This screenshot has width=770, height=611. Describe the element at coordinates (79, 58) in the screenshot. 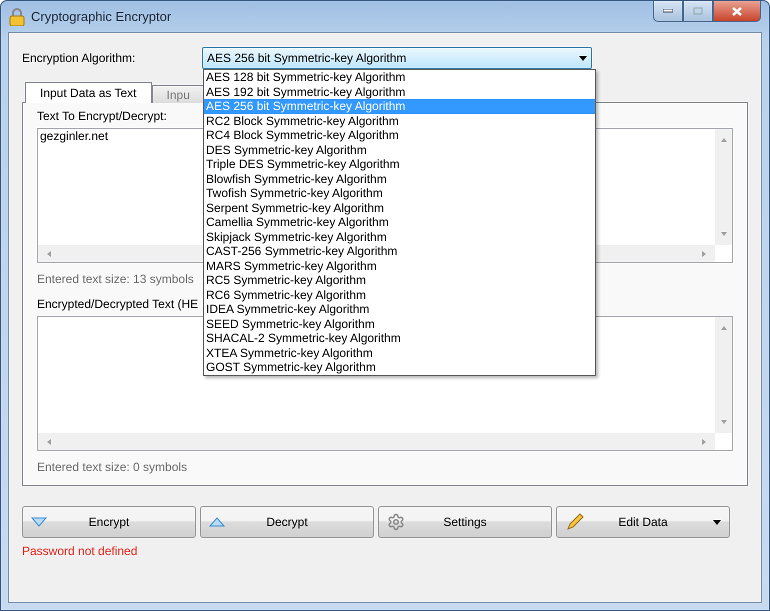

I see `algorithm-label: Encryption Algorithm:` at that location.